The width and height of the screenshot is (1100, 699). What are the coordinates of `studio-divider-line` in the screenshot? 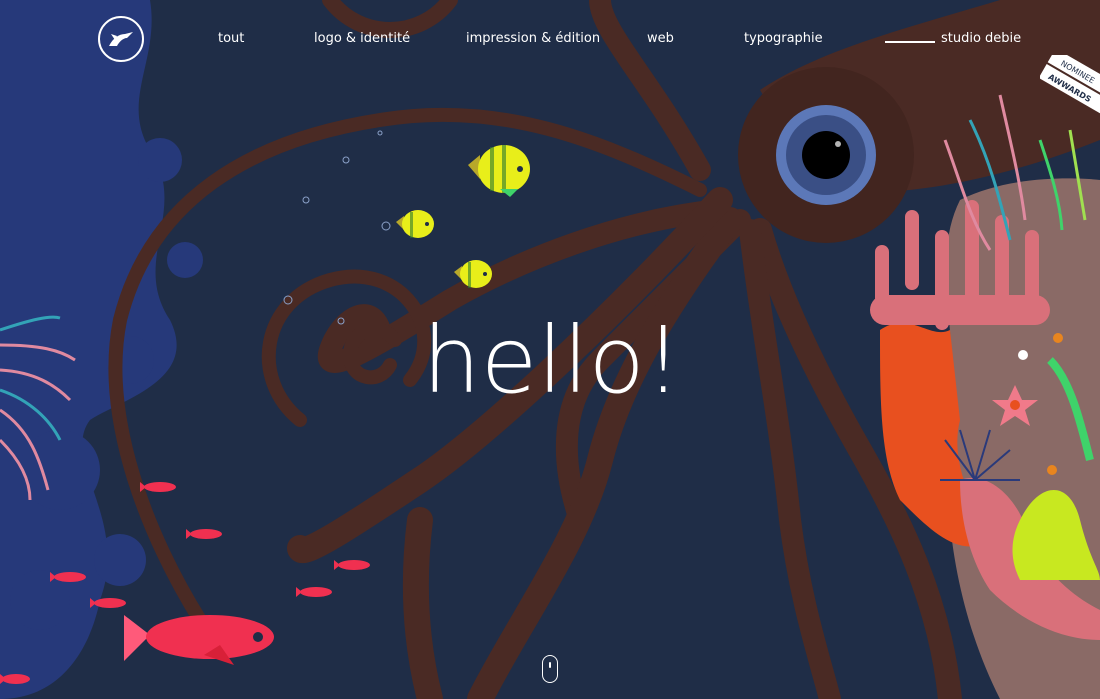 It's located at (910, 42).